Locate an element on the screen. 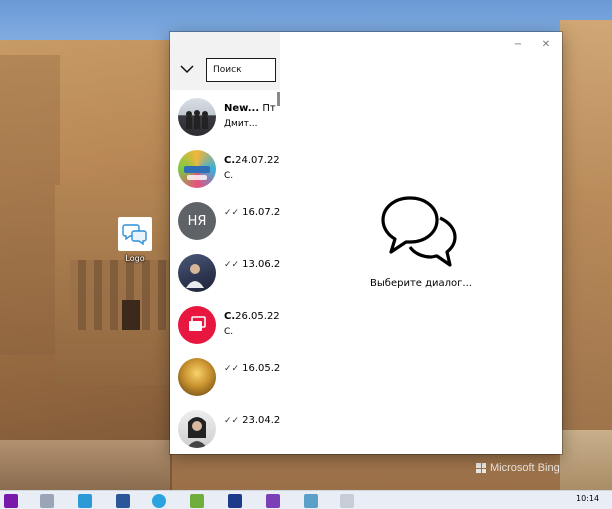 Image resolution: width=612 pixels, height=509 pixels. chat-time: 23.04.2 is located at coordinates (261, 420).